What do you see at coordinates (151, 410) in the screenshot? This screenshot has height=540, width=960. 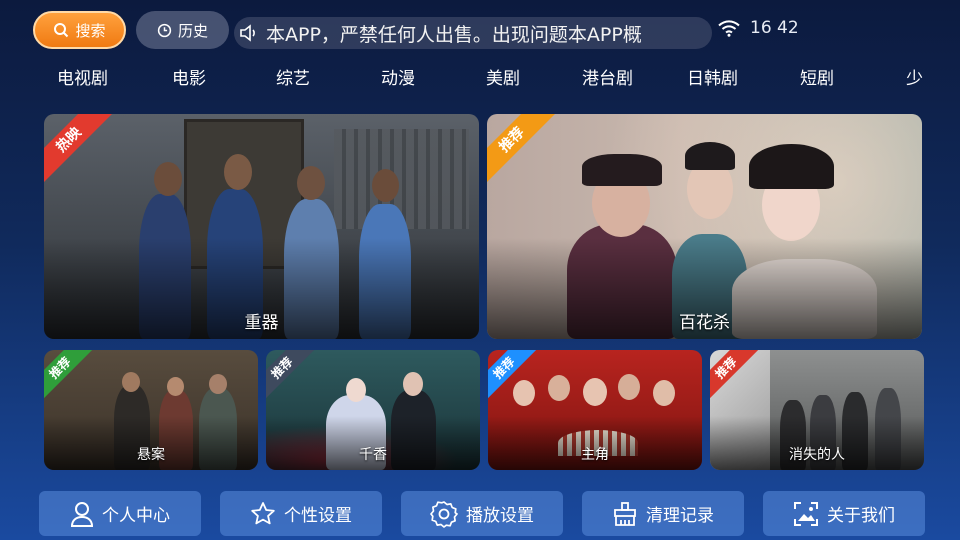 I see `recommended-card: 推荐 悬案` at bounding box center [151, 410].